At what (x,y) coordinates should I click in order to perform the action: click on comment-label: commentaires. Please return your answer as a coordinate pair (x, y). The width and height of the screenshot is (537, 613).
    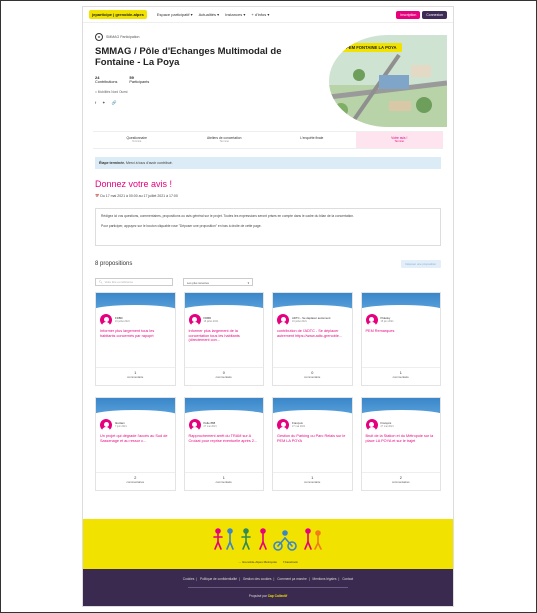
    Looking at the image, I should click on (400, 482).